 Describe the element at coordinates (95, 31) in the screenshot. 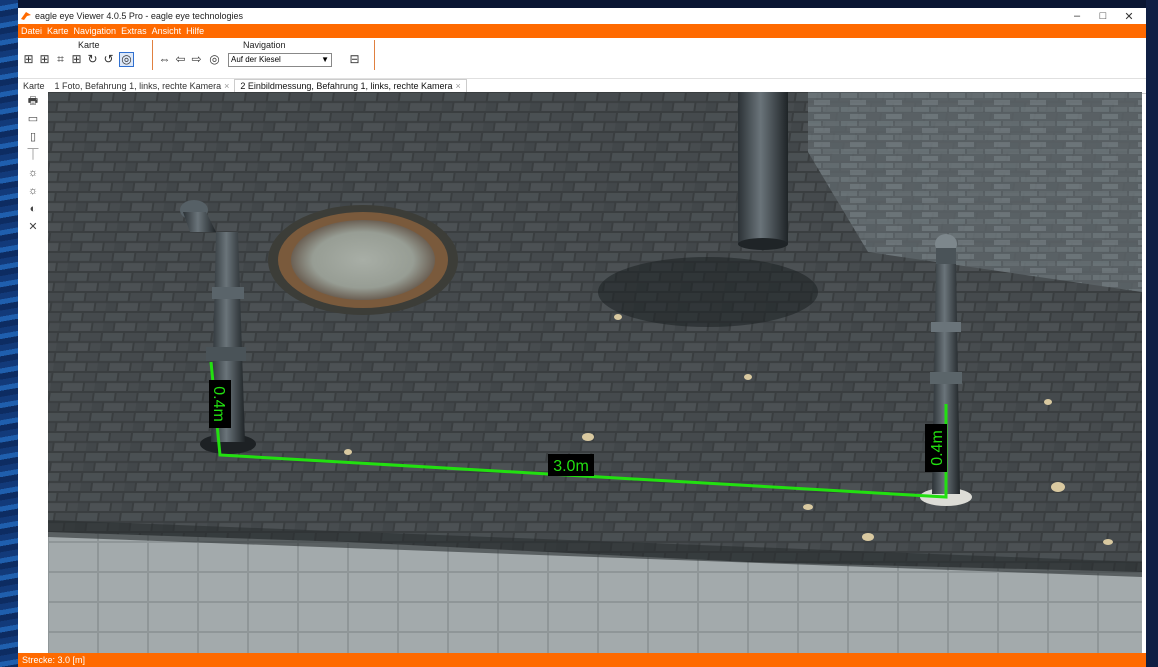

I see `menu-navigation: Navigation` at that location.